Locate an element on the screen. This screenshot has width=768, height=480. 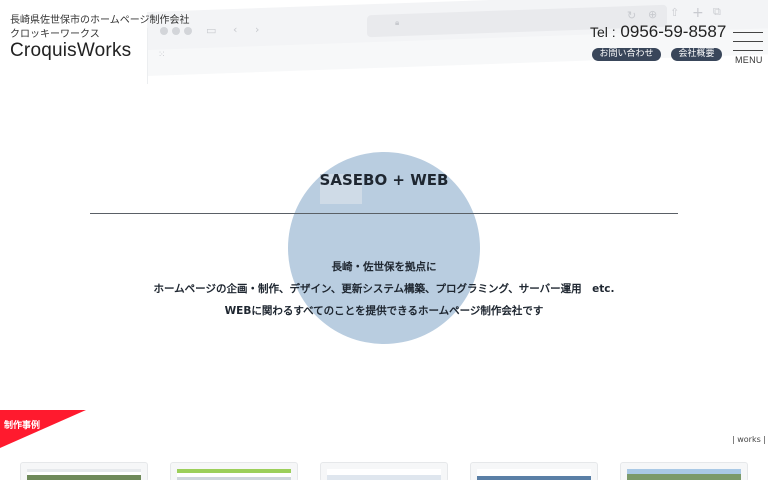
browser-mockup-background: ▭ ‹ › 🔒︎ ↻ ⊕ ⇧ + ⧉ ⁙ is located at coordinates (457, 44).